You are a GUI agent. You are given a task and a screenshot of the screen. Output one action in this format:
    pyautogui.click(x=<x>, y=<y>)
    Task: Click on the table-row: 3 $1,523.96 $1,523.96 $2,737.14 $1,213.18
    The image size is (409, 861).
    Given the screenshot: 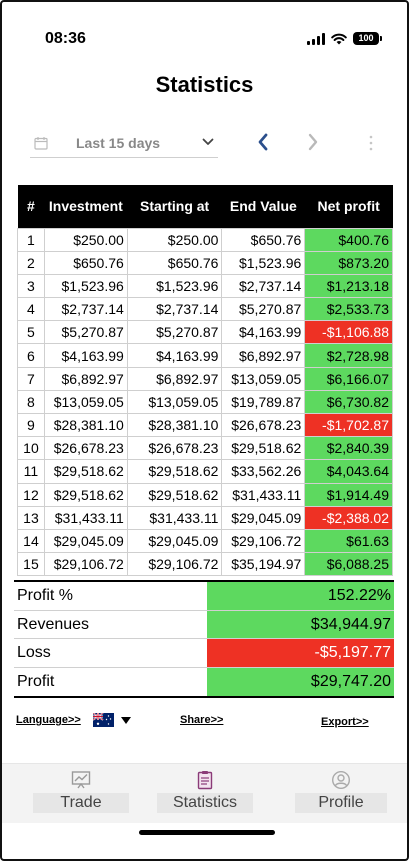 What is the action you would take?
    pyautogui.click(x=205, y=286)
    